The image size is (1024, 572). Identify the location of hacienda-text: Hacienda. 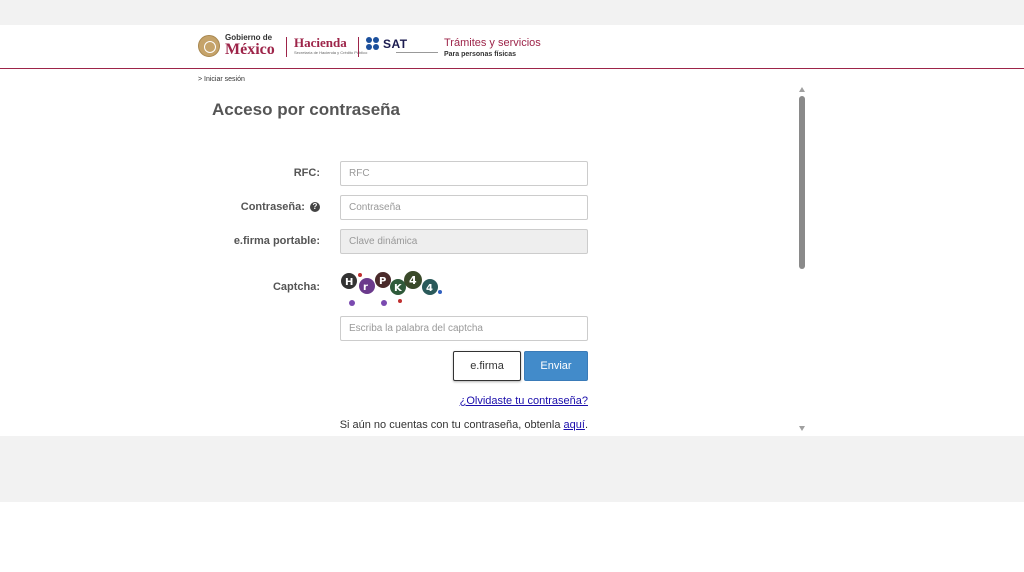
(320, 42).